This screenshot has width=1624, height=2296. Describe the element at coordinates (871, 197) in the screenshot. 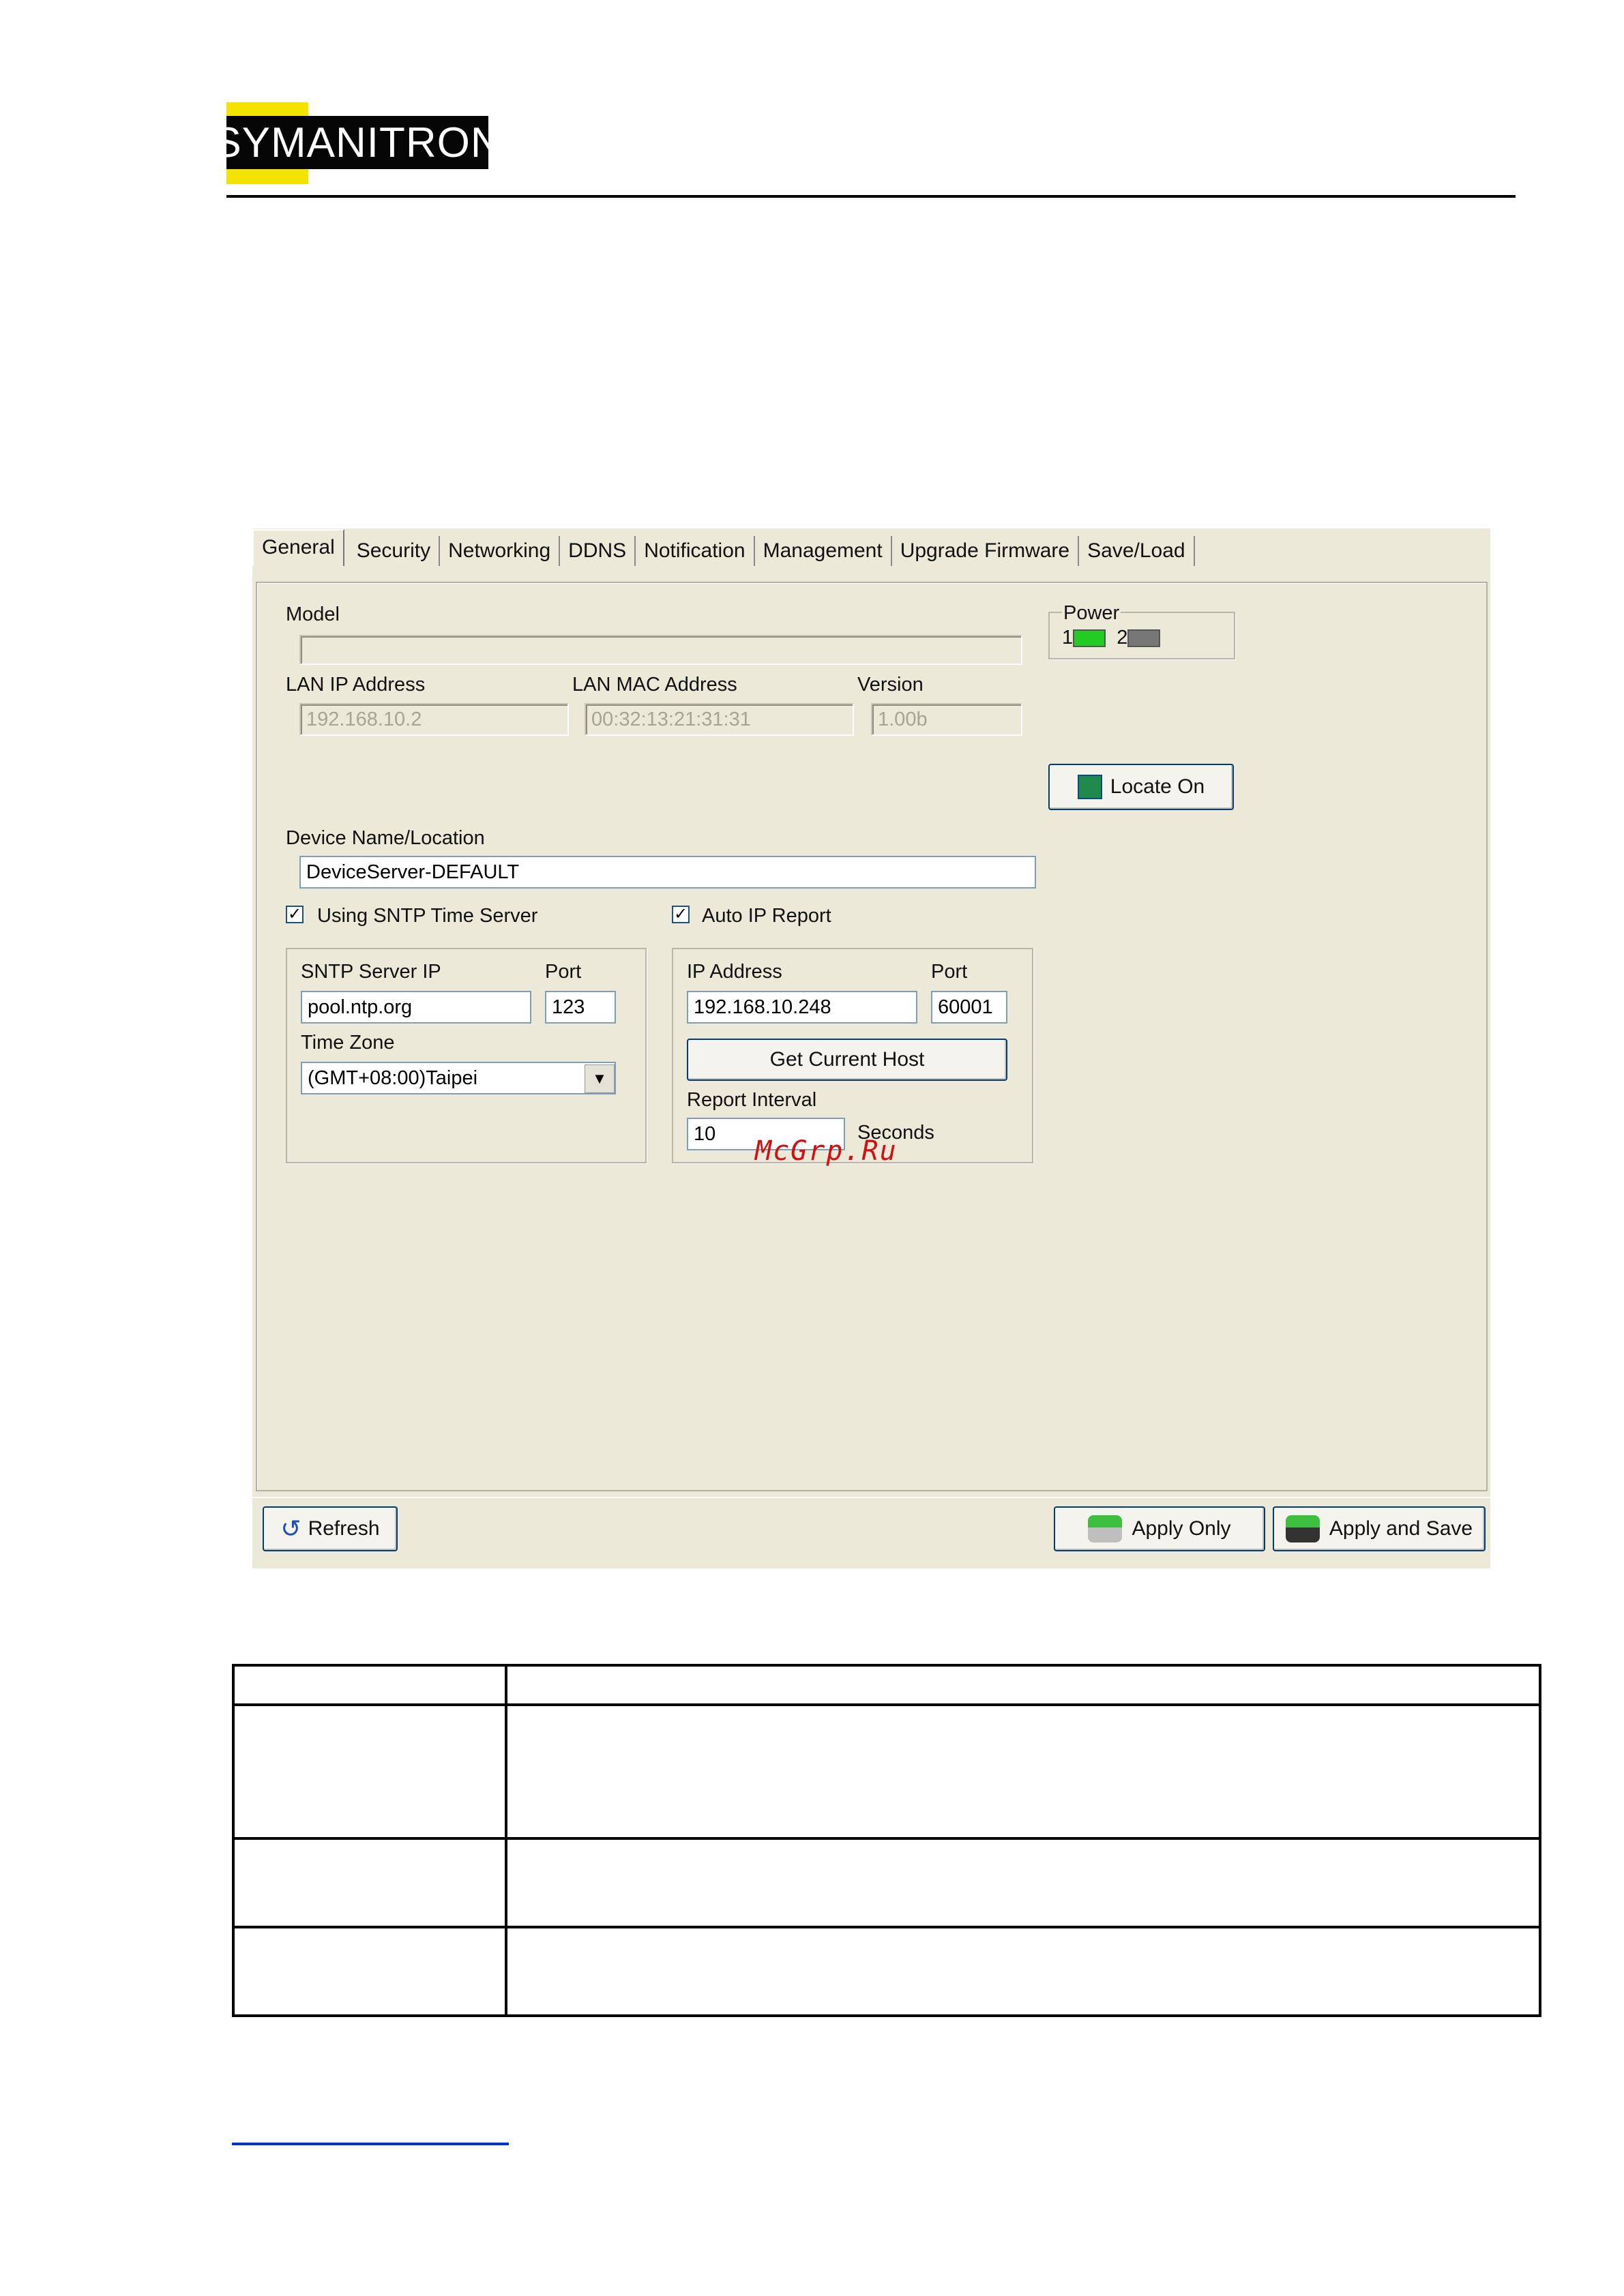

I see `header-divider` at that location.